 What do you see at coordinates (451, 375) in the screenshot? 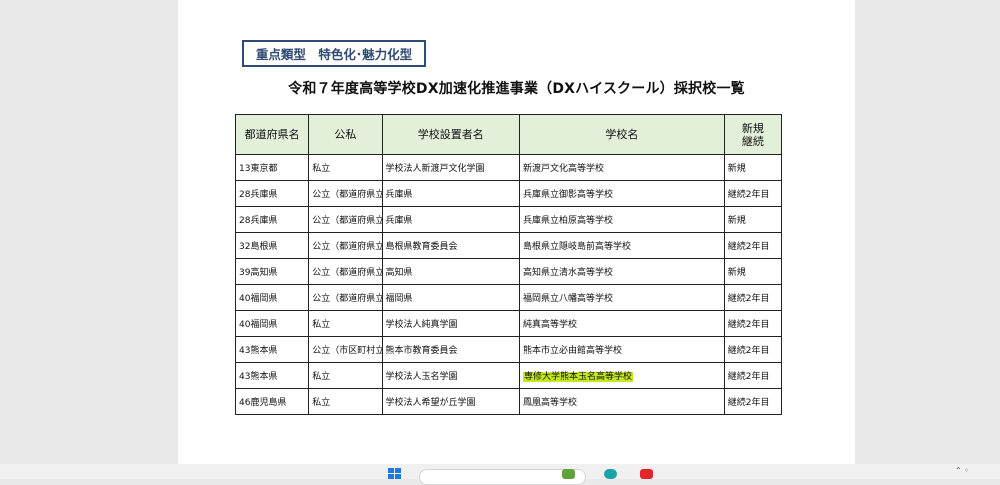
I see `cell-founder: 学校法人玉名学園` at bounding box center [451, 375].